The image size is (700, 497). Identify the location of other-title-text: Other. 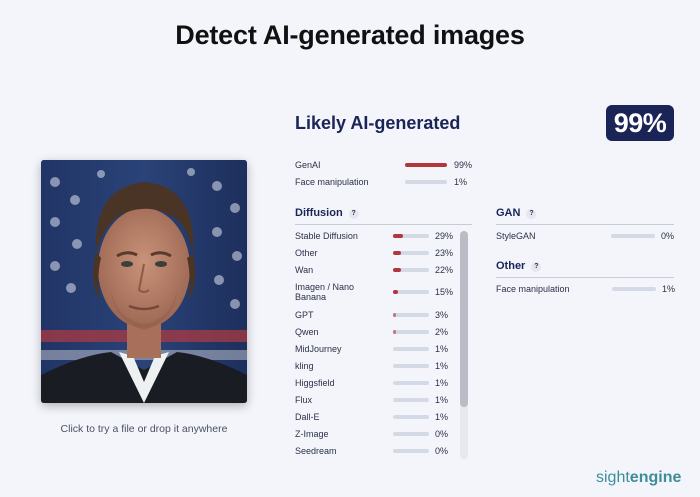
(511, 266).